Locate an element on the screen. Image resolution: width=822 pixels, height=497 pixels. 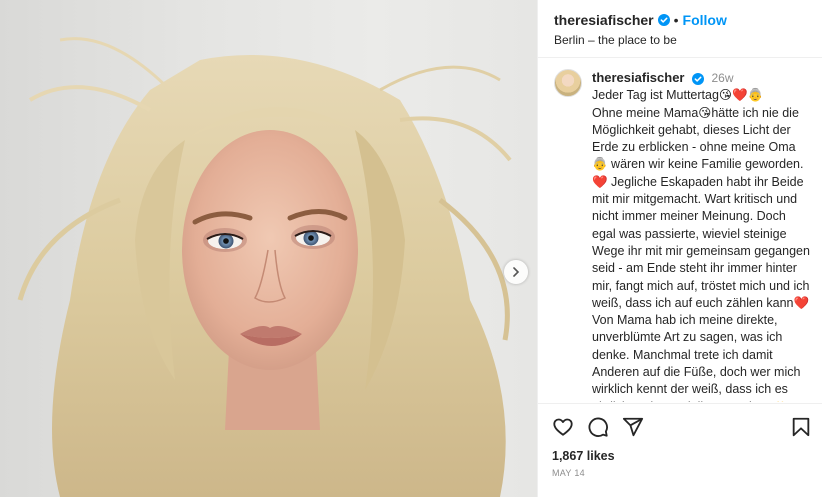
bookmark-icon is located at coordinates (801, 427).